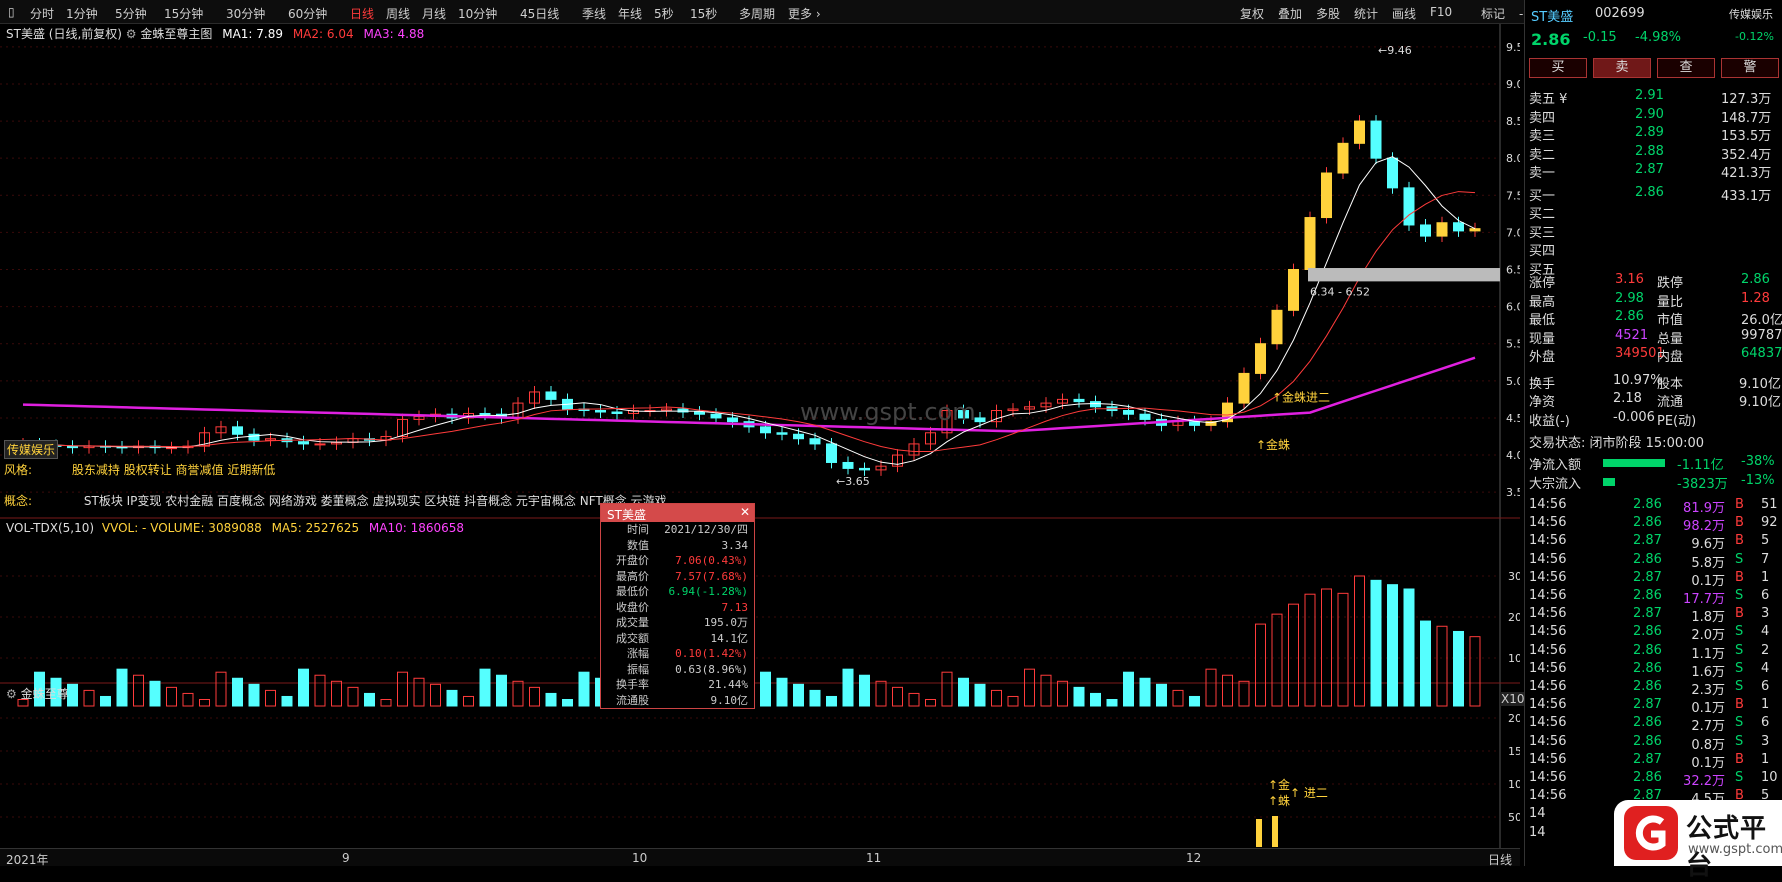  Describe the element at coordinates (757, 13) in the screenshot. I see `period-tab: 多周期` at that location.